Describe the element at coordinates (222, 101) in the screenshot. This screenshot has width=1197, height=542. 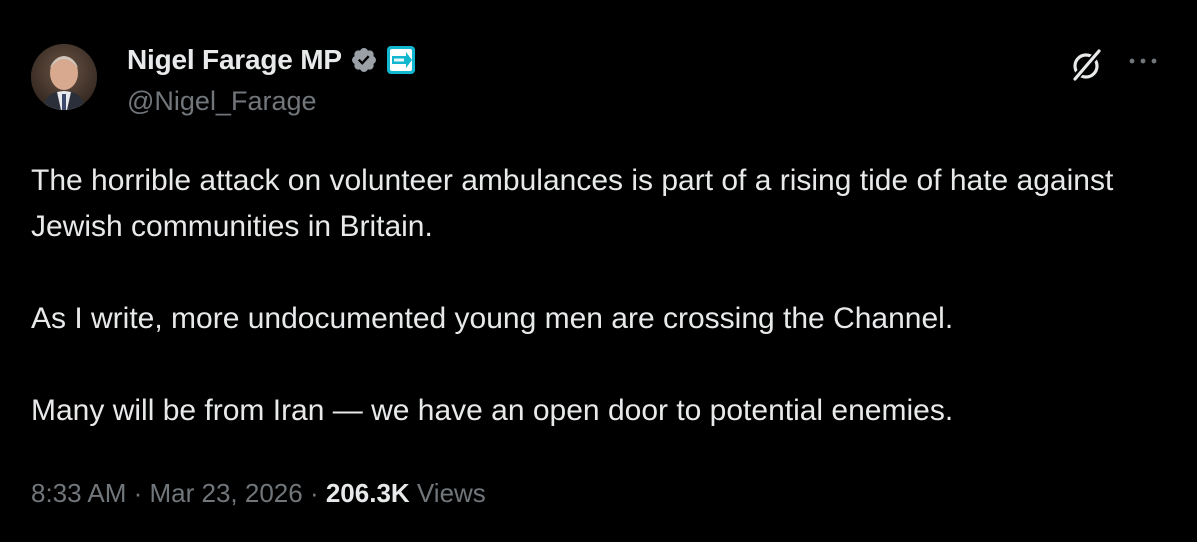
I see `author-handle: @Nigel_Farage` at that location.